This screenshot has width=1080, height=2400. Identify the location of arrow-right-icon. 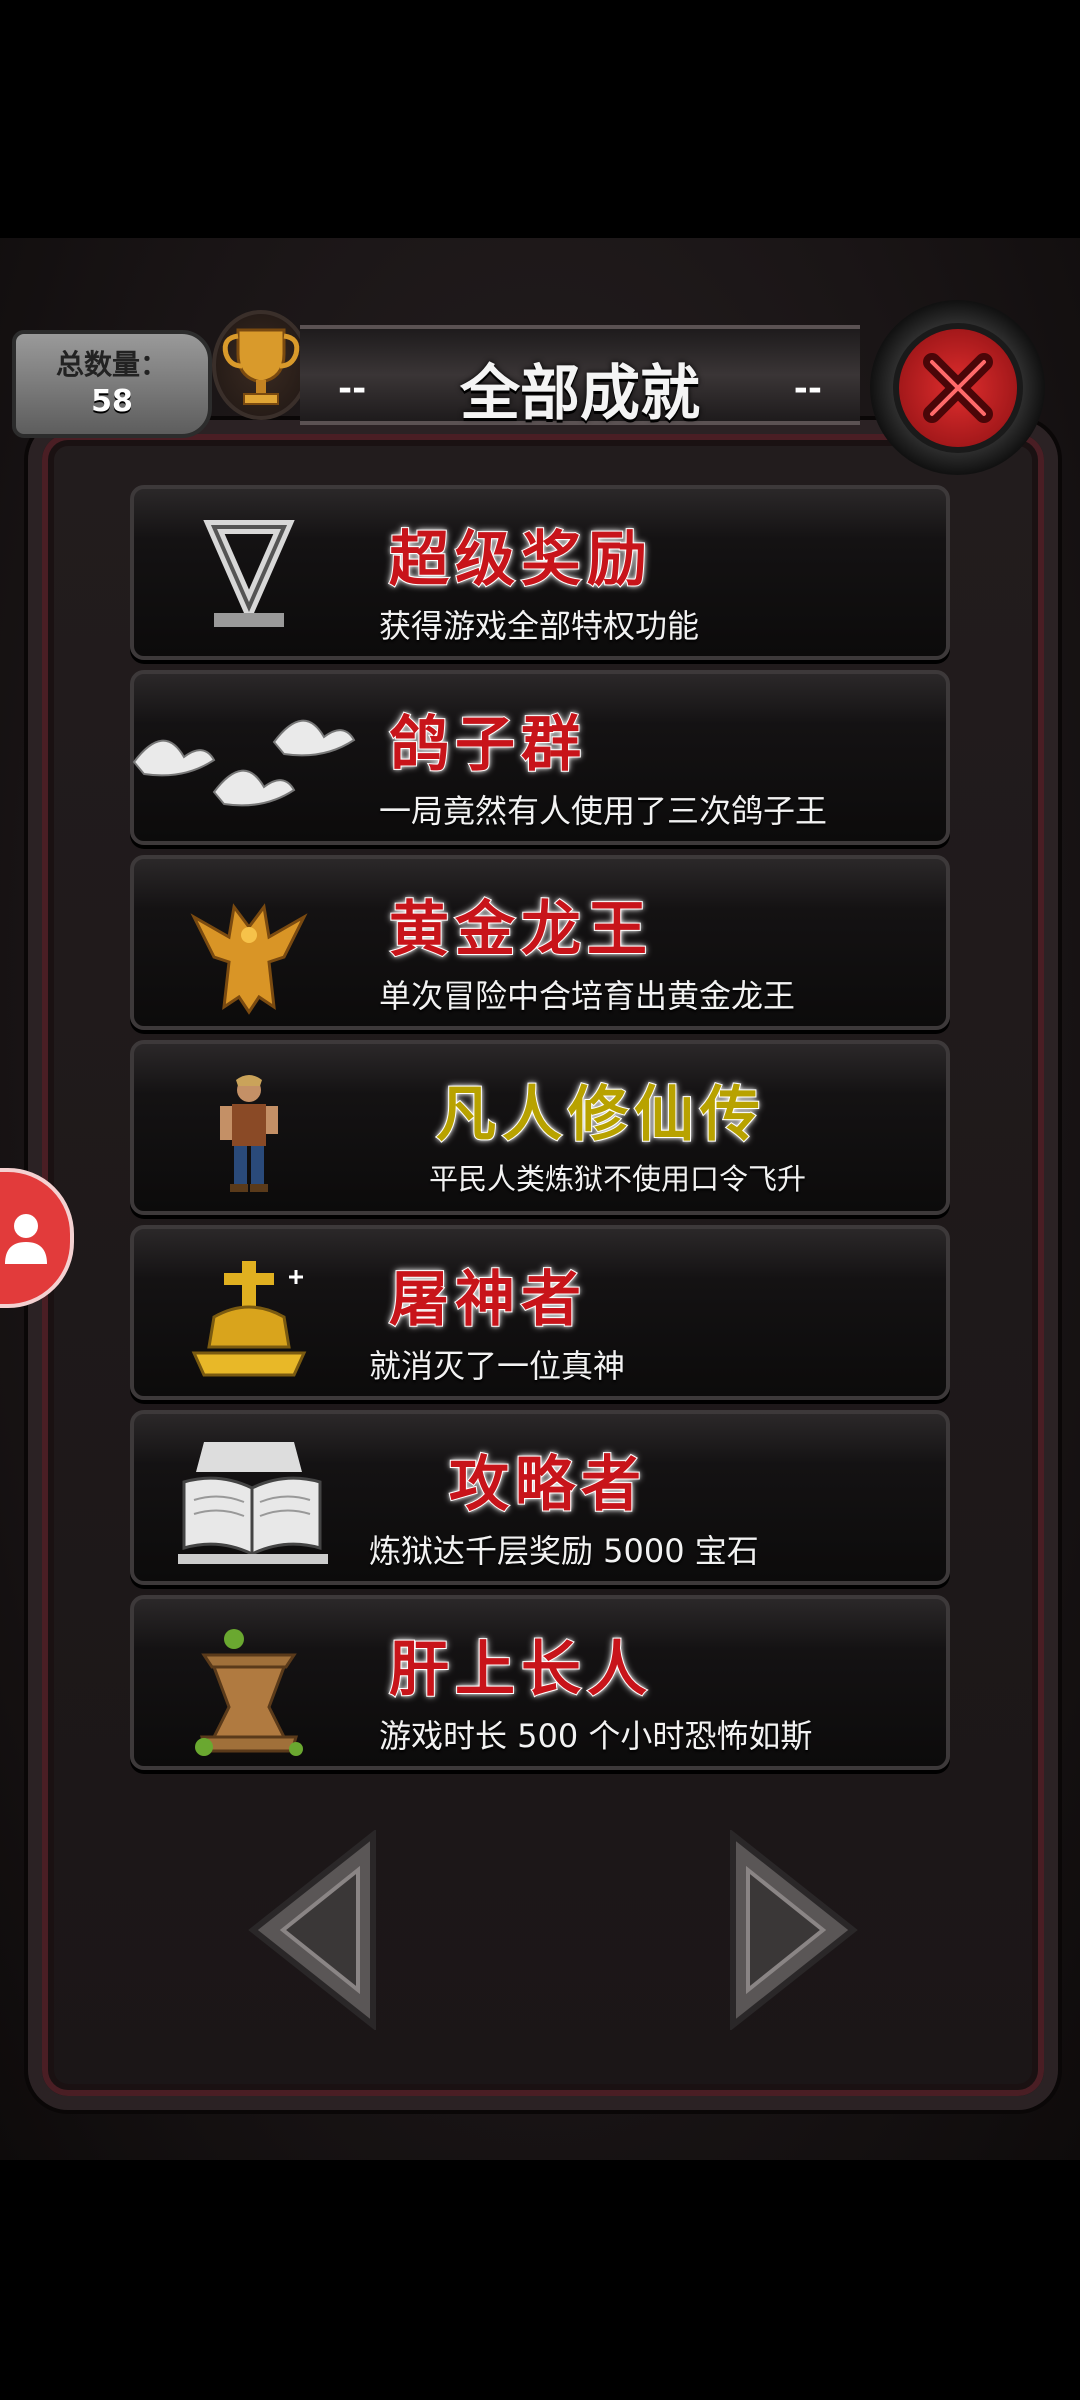
(794, 1930).